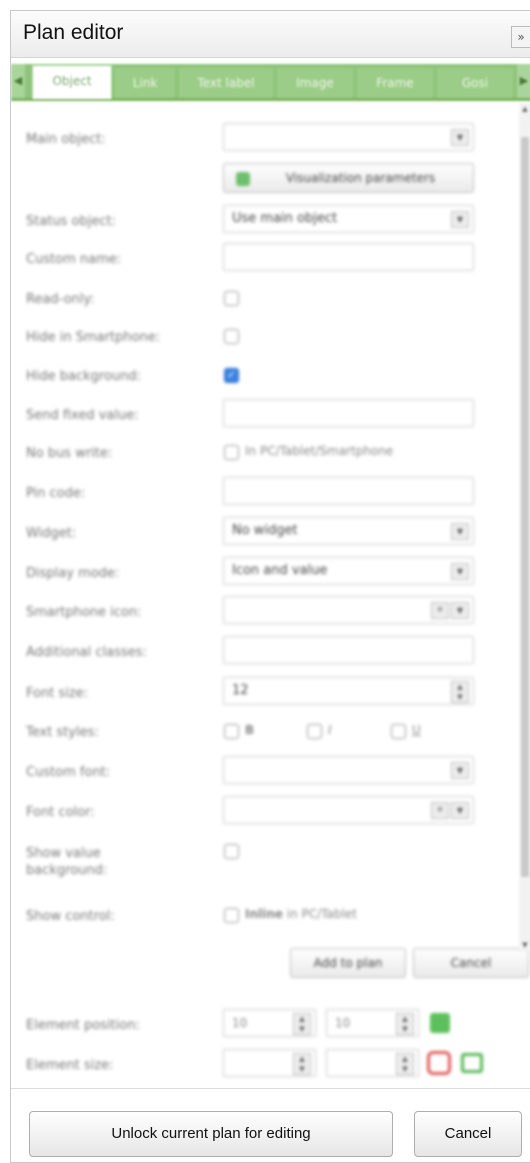  I want to click on show-control-checkbox, so click(231, 915).